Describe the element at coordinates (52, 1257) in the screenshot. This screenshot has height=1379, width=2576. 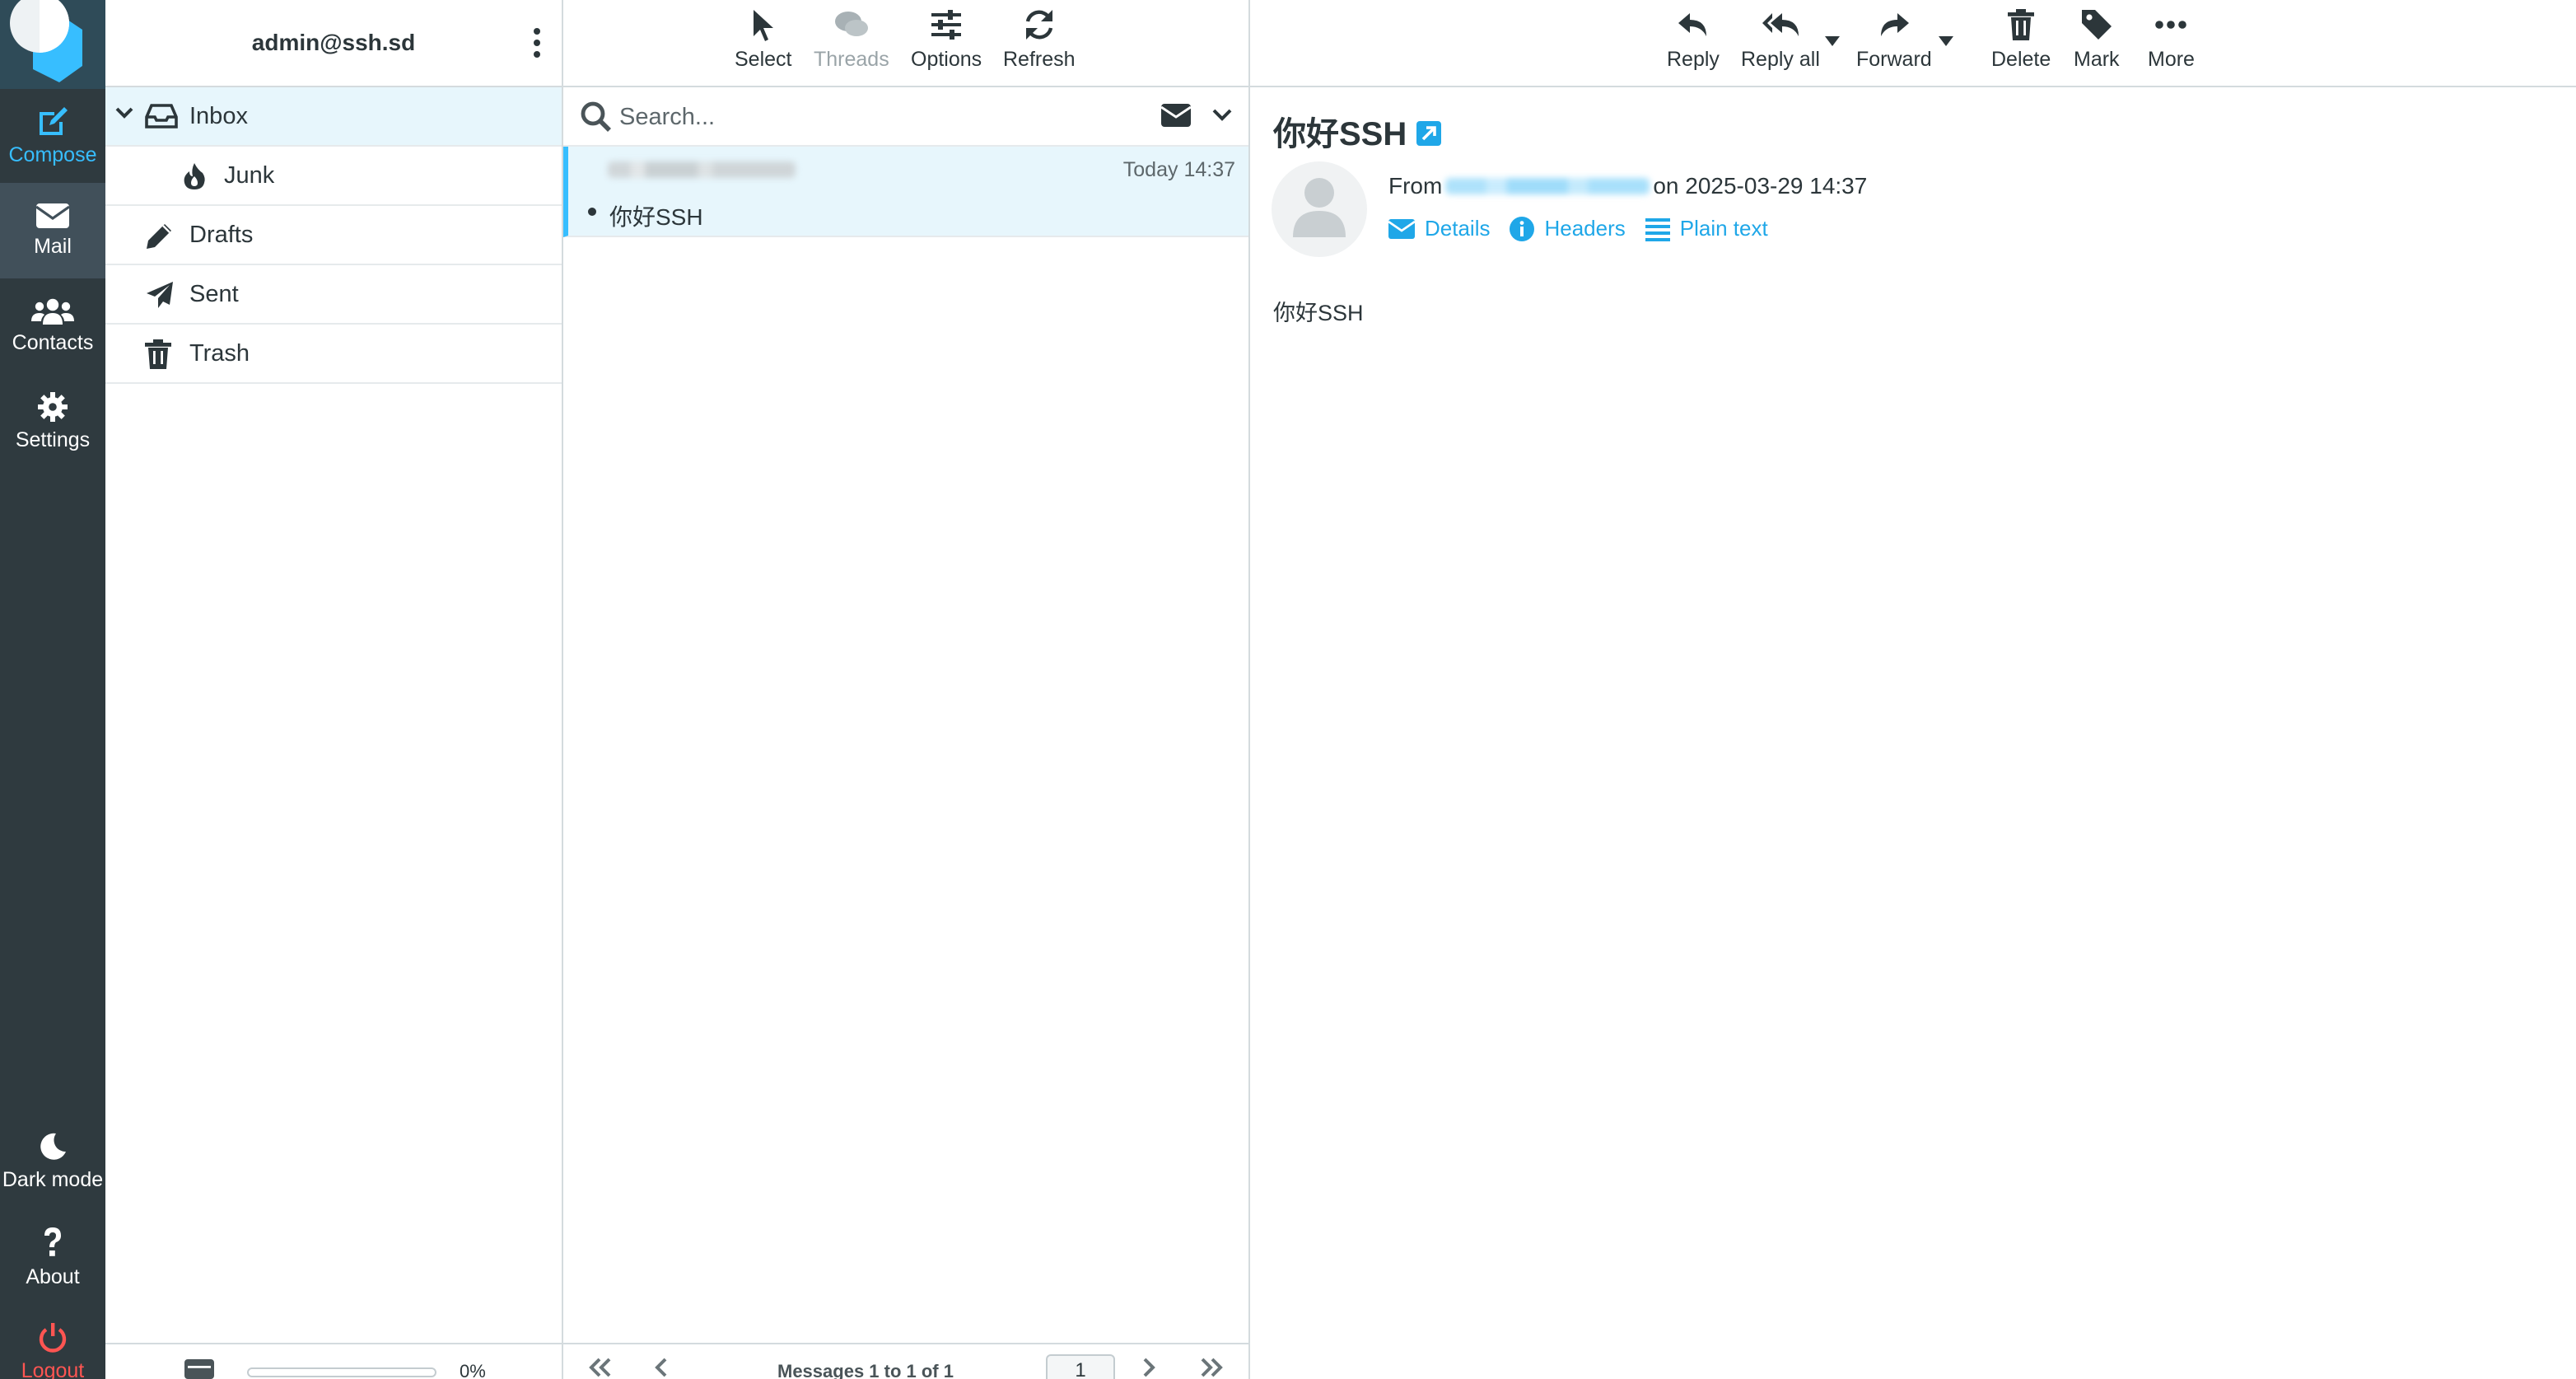
I see `about-button: About` at that location.